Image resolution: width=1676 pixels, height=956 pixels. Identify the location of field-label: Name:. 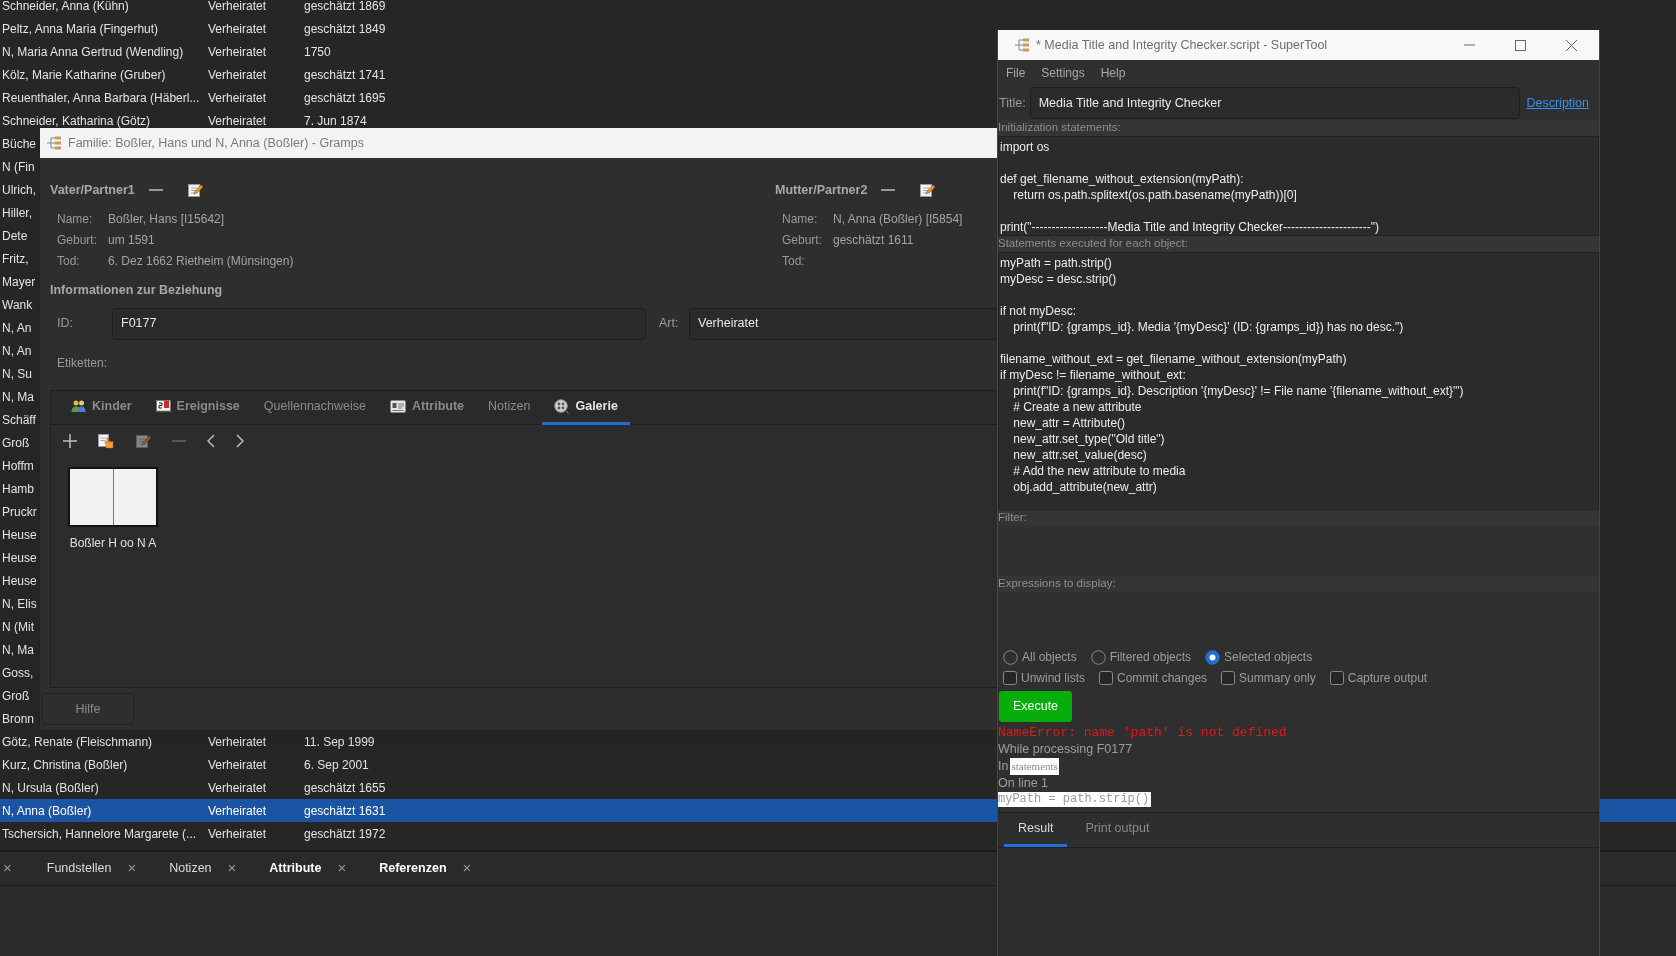
(800, 219).